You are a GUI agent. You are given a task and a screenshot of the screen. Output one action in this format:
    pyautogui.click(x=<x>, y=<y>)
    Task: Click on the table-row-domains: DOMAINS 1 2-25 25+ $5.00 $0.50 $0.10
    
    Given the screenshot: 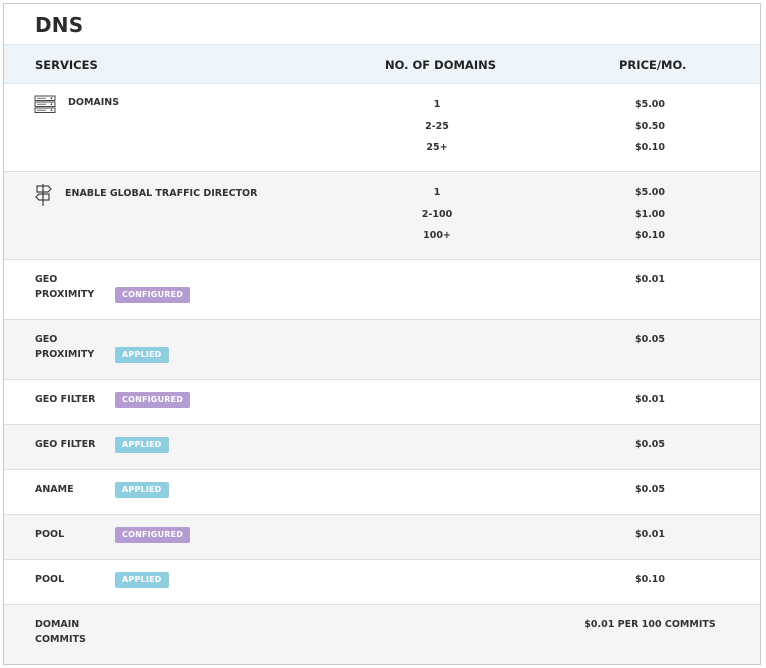 What is the action you would take?
    pyautogui.click(x=382, y=128)
    